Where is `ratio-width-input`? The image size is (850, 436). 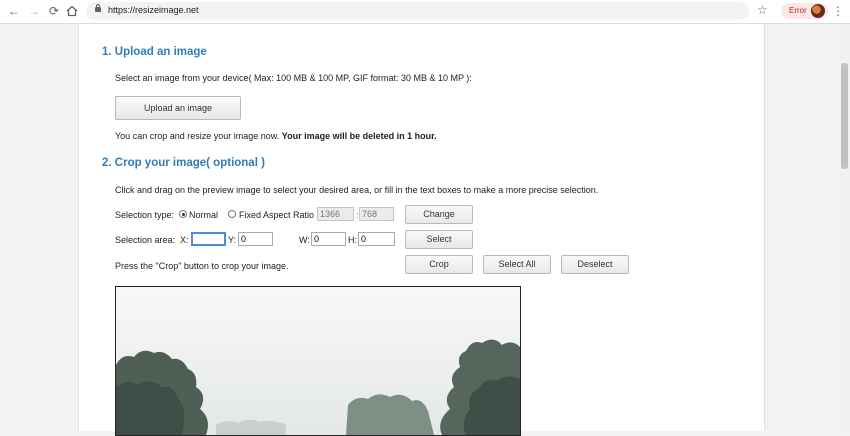
ratio-width-input is located at coordinates (335, 214).